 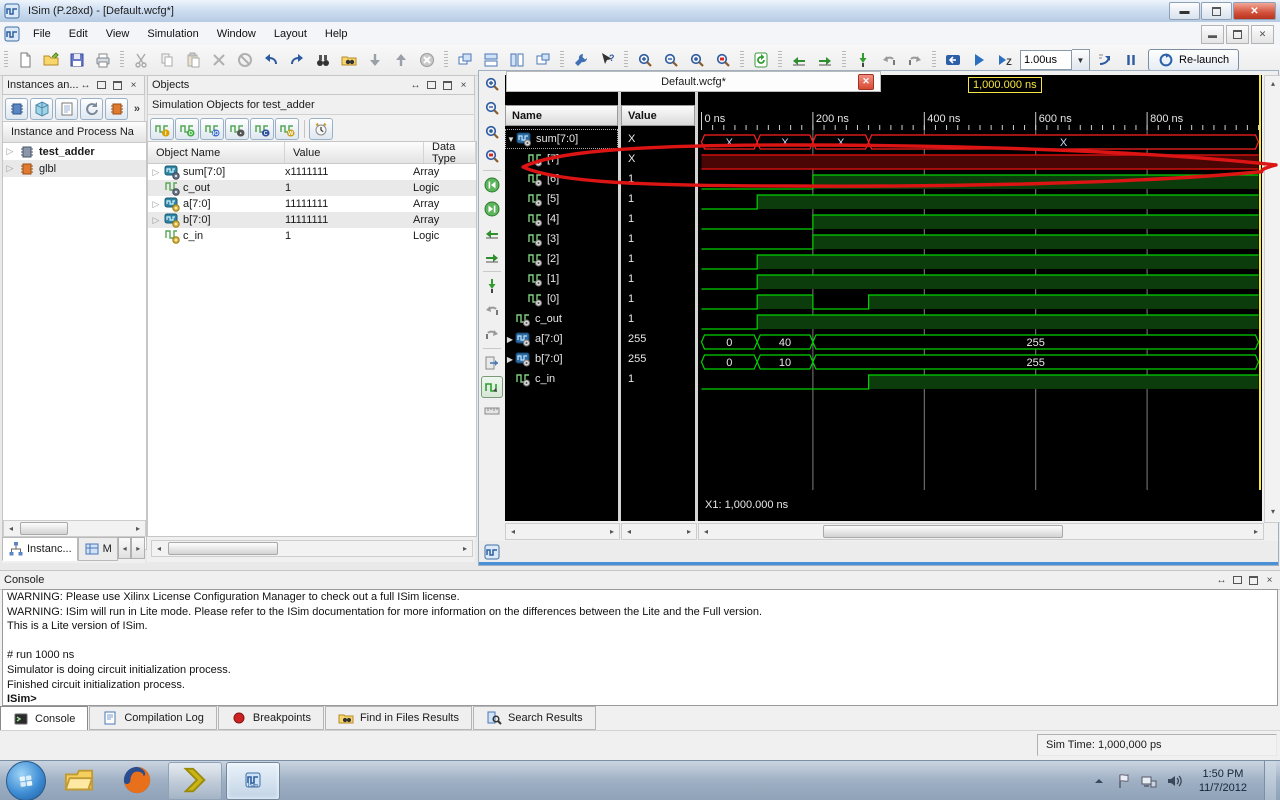 What do you see at coordinates (336, 34) in the screenshot?
I see `menu-help: Help` at bounding box center [336, 34].